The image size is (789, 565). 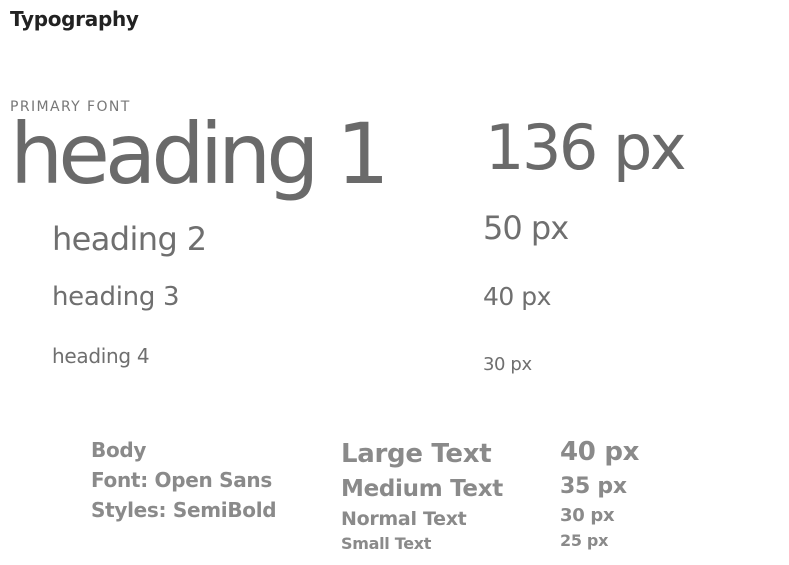 What do you see at coordinates (386, 543) in the screenshot?
I see `small-text-label: Small Text` at bounding box center [386, 543].